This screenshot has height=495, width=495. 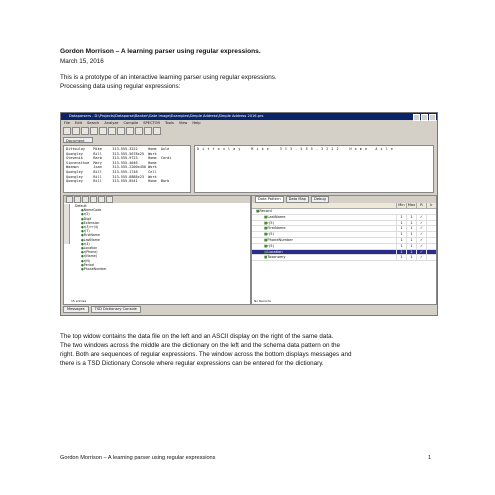 What do you see at coordinates (85, 131) in the screenshot?
I see `save-icon` at bounding box center [85, 131].